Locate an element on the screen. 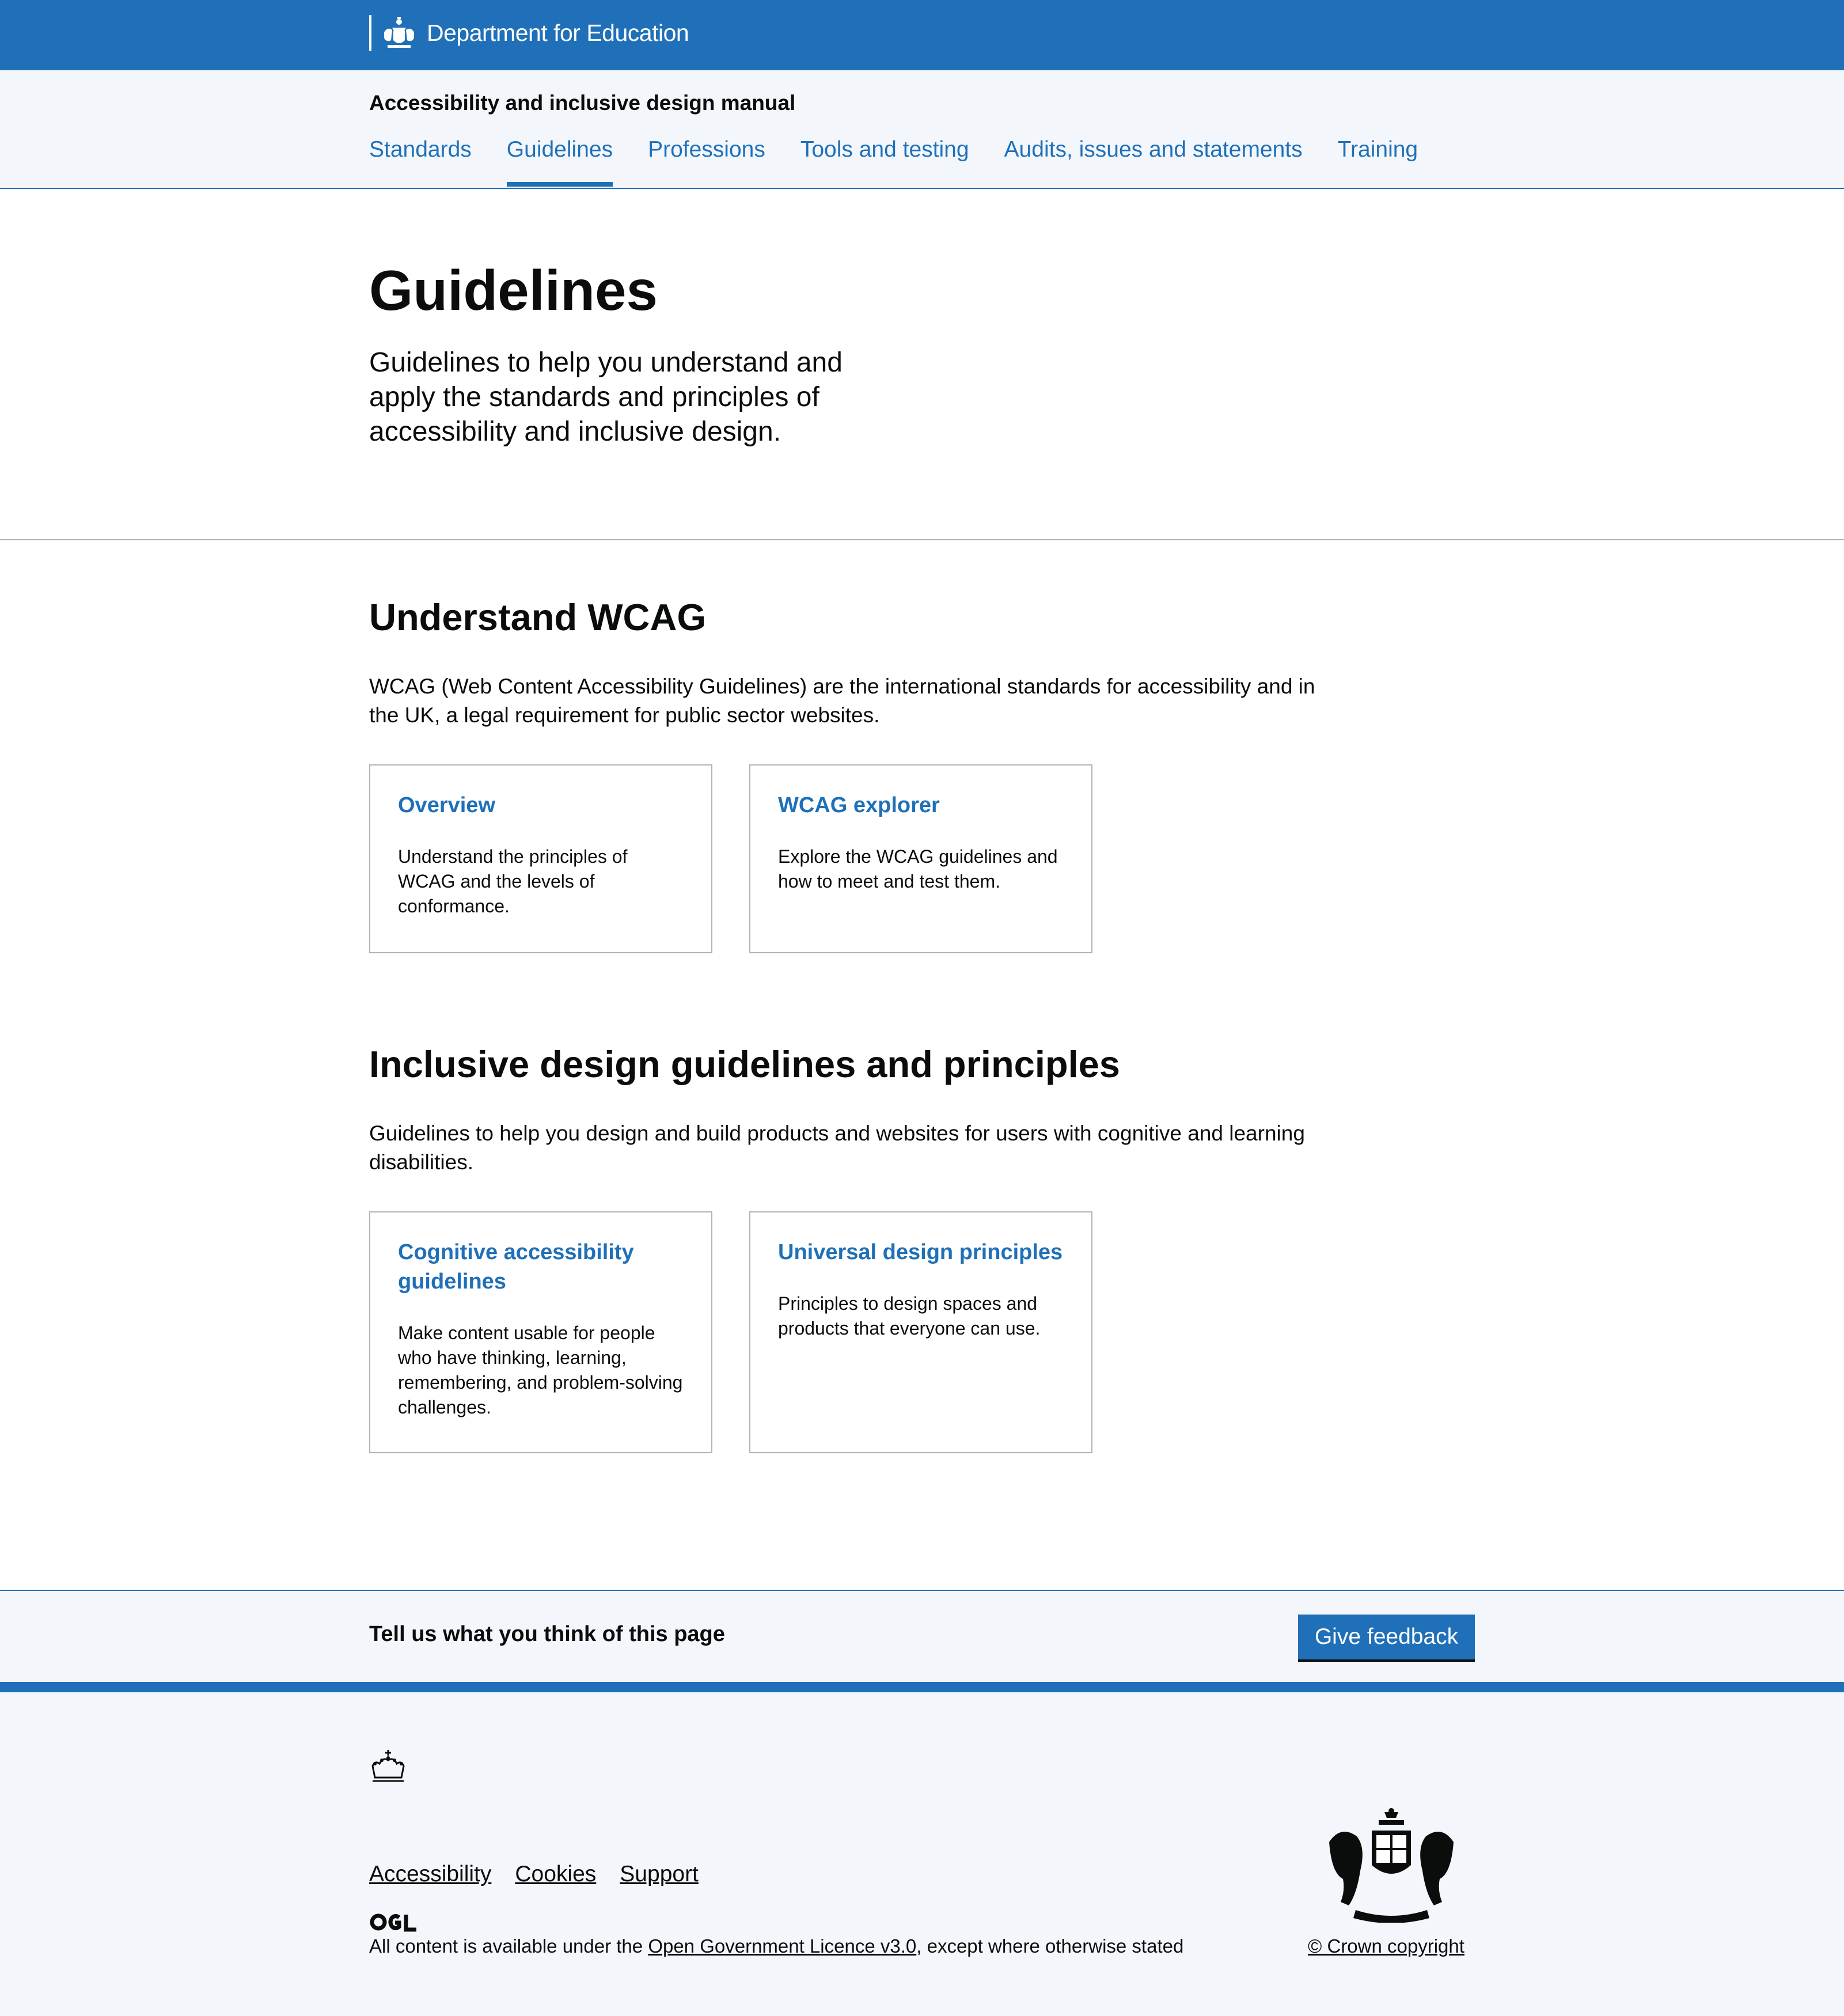  card-title: WCAG explorer is located at coordinates (921, 805).